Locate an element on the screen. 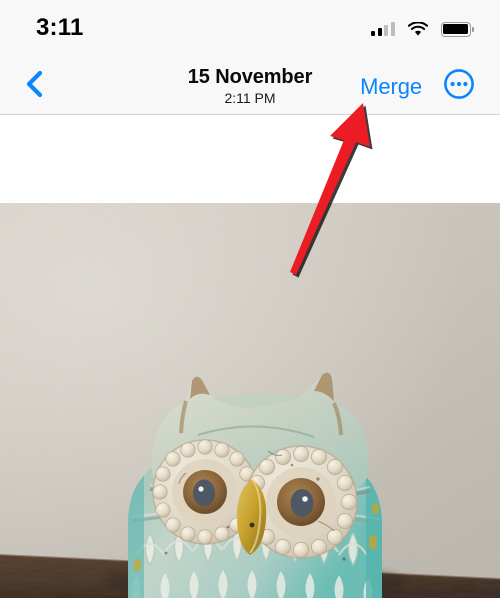 This screenshot has width=500, height=598. chevron-left-icon is located at coordinates (34, 86).